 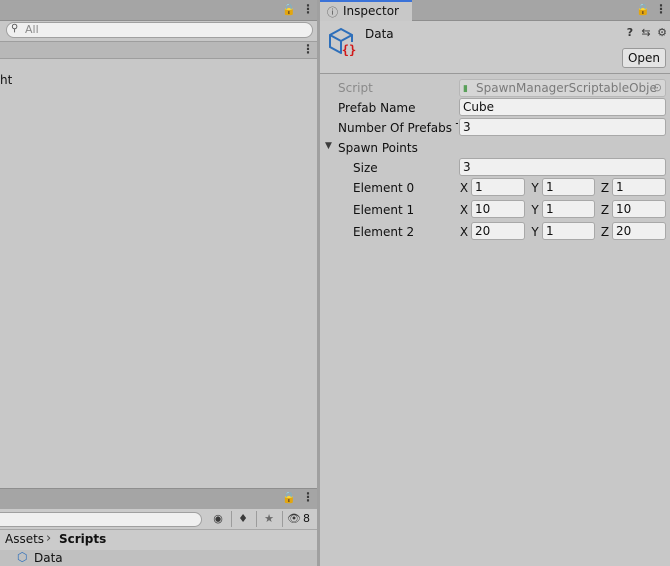 What do you see at coordinates (639, 209) in the screenshot?
I see `element-z-field: 10` at bounding box center [639, 209].